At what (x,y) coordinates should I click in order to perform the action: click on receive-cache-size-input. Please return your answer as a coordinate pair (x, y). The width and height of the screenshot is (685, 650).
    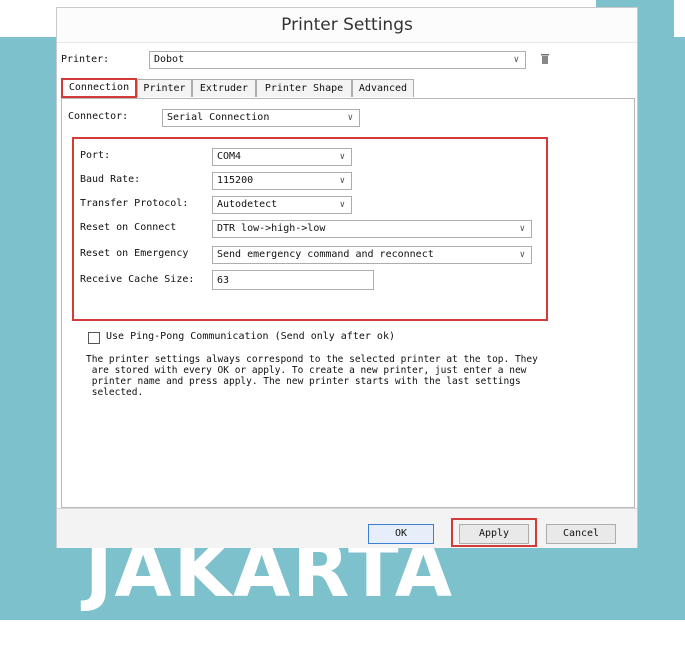
    Looking at the image, I should click on (293, 280).